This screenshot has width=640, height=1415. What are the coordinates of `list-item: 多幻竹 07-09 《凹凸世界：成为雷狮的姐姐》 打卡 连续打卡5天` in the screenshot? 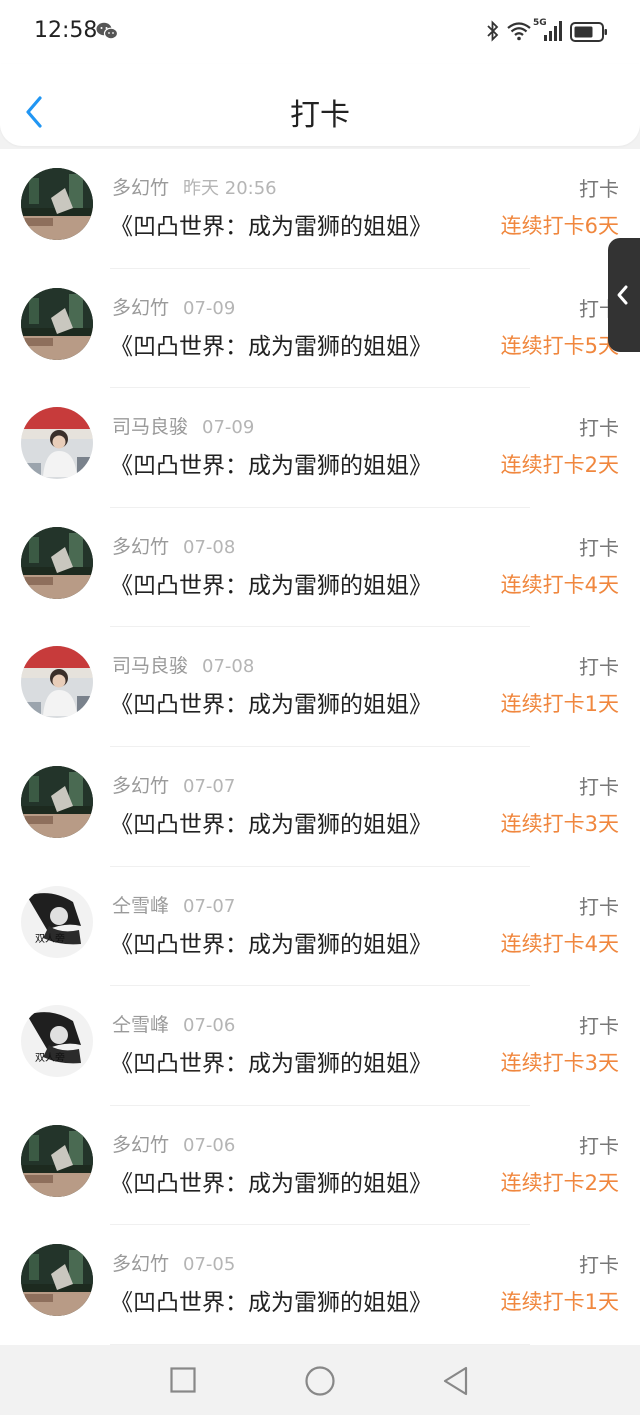 It's located at (320, 329).